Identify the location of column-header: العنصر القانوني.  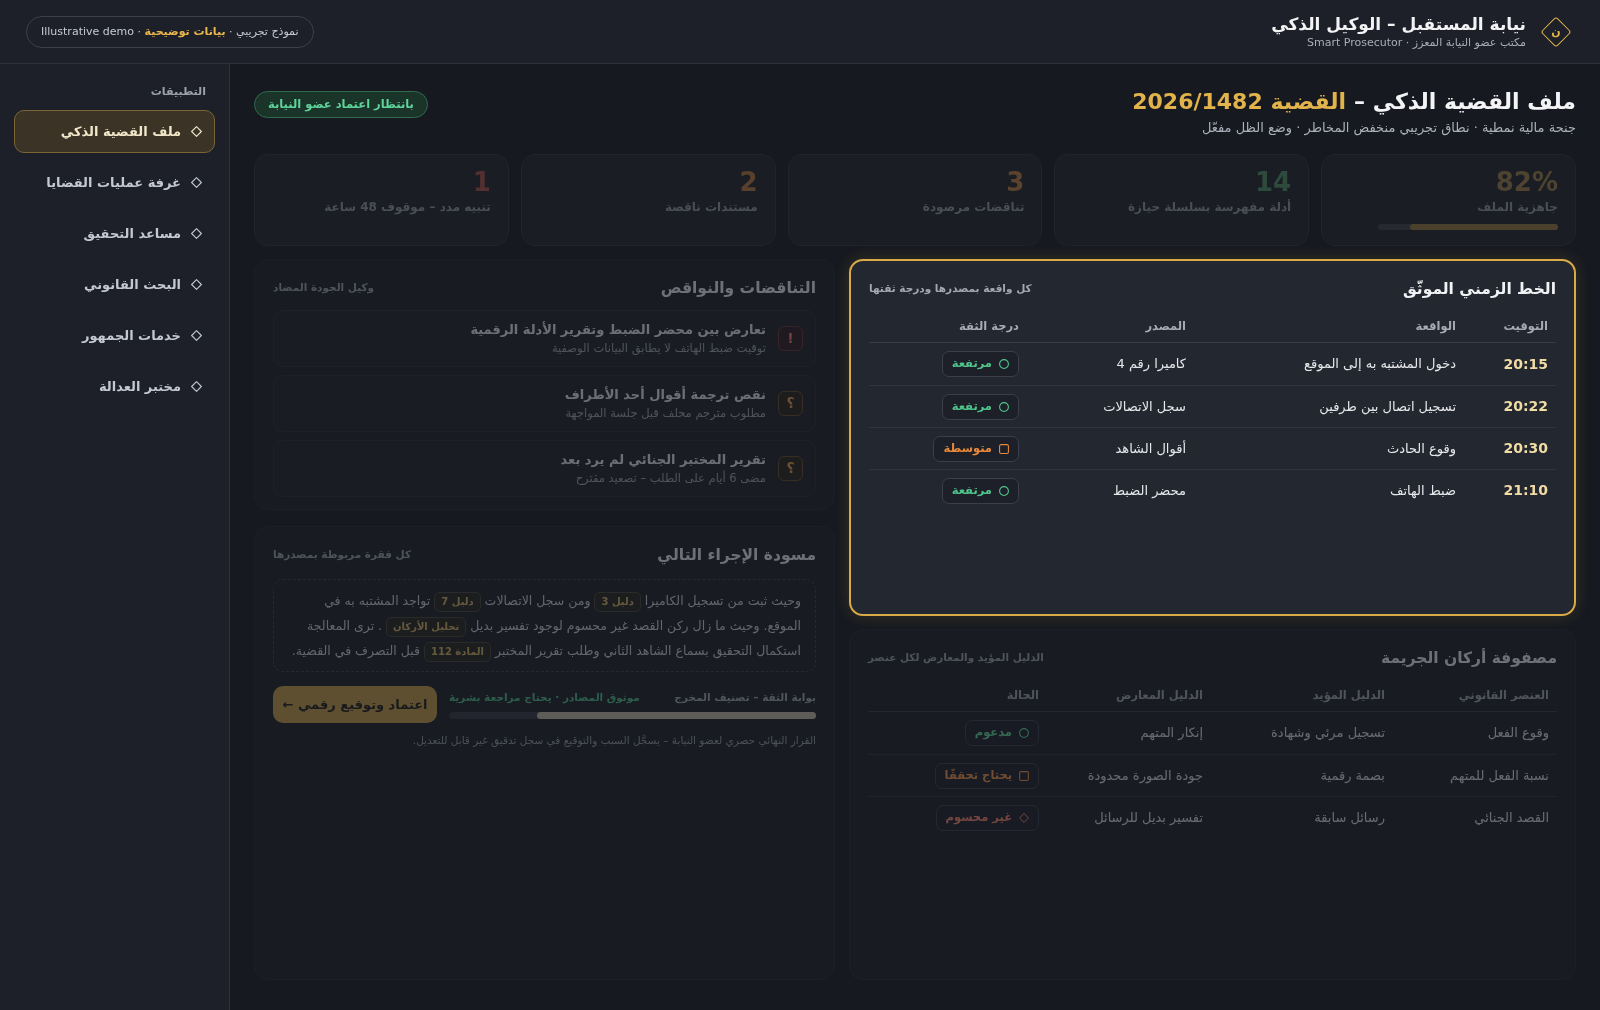
(1503, 695).